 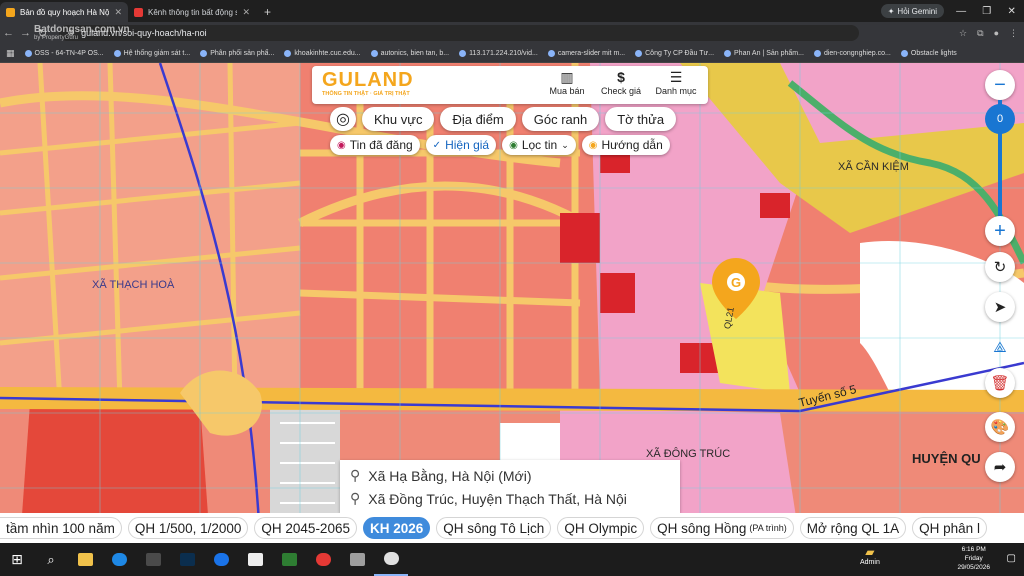 I want to click on pin-icon: ◉, so click(x=341, y=145).